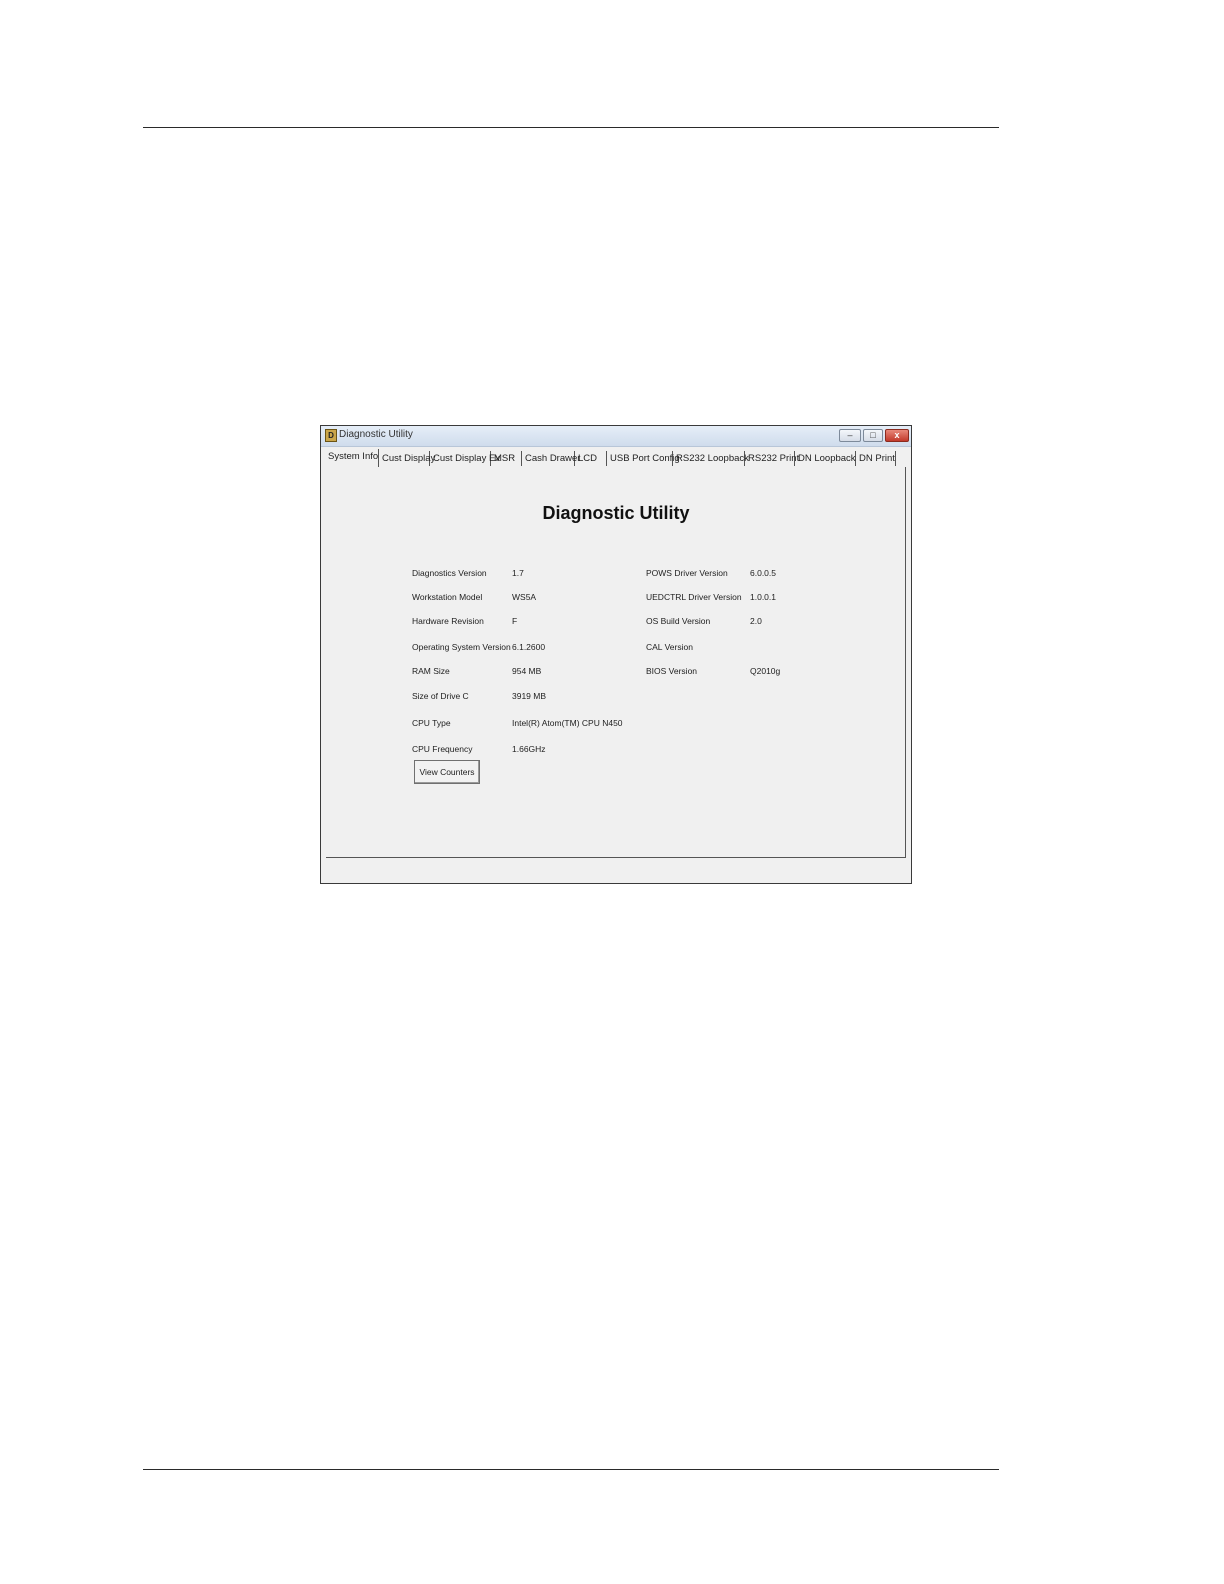  I want to click on tab-msr: MSR, so click(507, 458).